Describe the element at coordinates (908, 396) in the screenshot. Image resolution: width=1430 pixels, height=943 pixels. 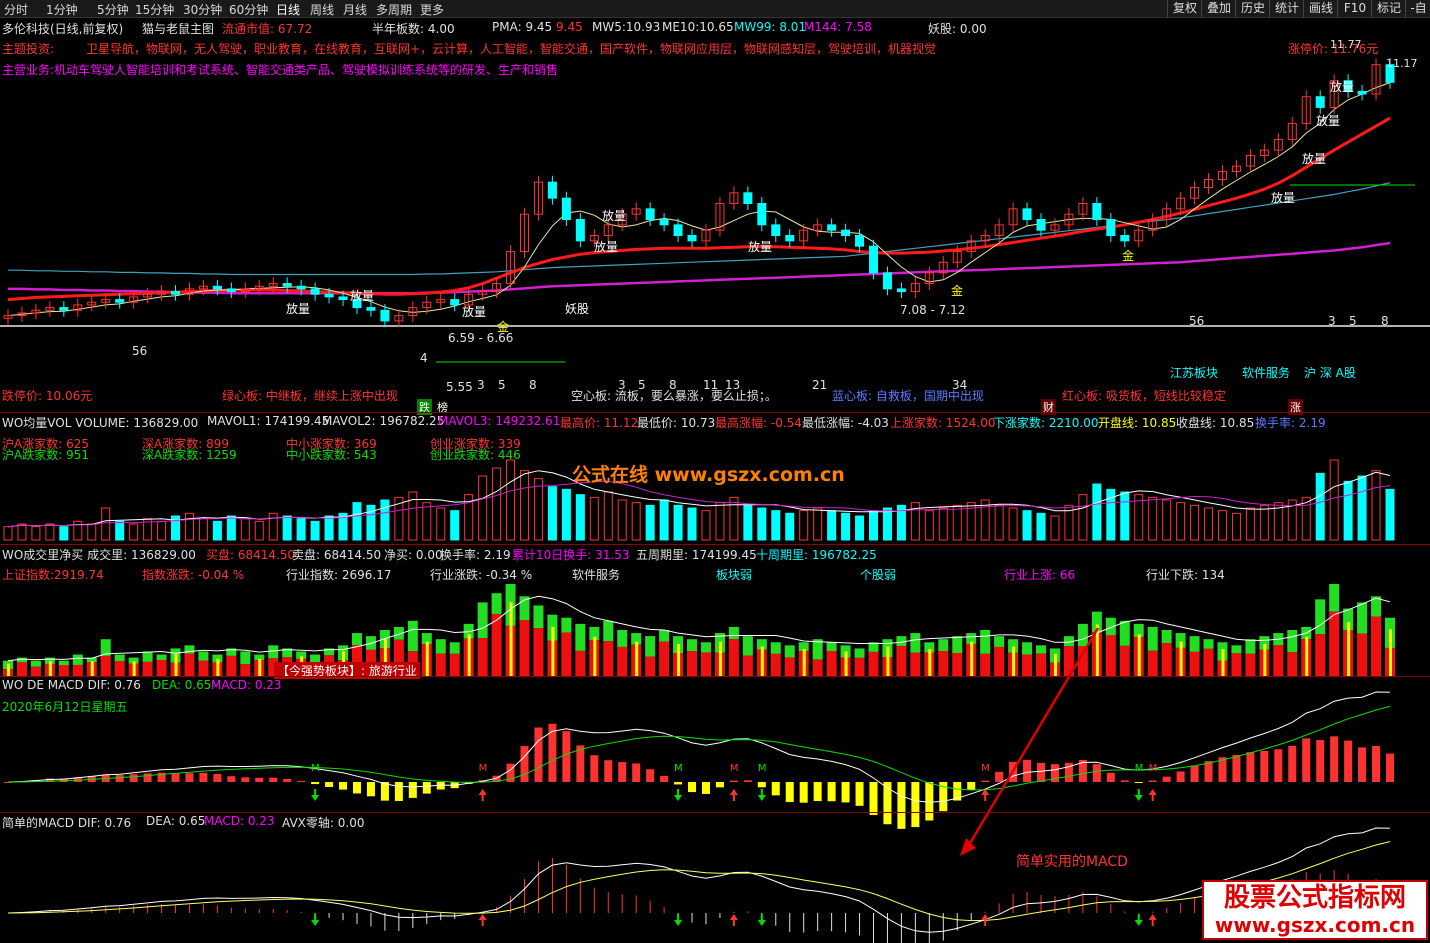
I see `blue-board-note: 蓝心板: 自救板，国期中出现` at that location.